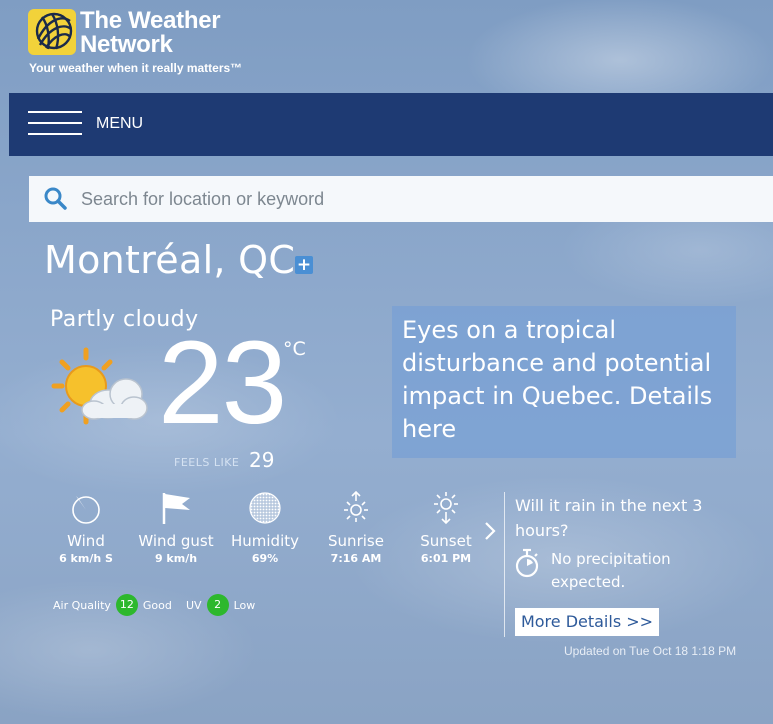  Describe the element at coordinates (304, 265) in the screenshot. I see `add-favourite-icon: +` at that location.